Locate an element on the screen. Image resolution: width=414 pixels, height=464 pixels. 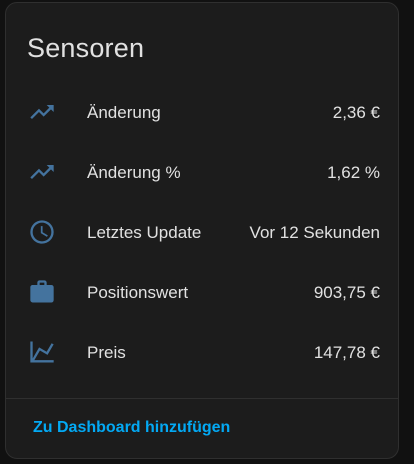
briefcase-icon is located at coordinates (42, 292).